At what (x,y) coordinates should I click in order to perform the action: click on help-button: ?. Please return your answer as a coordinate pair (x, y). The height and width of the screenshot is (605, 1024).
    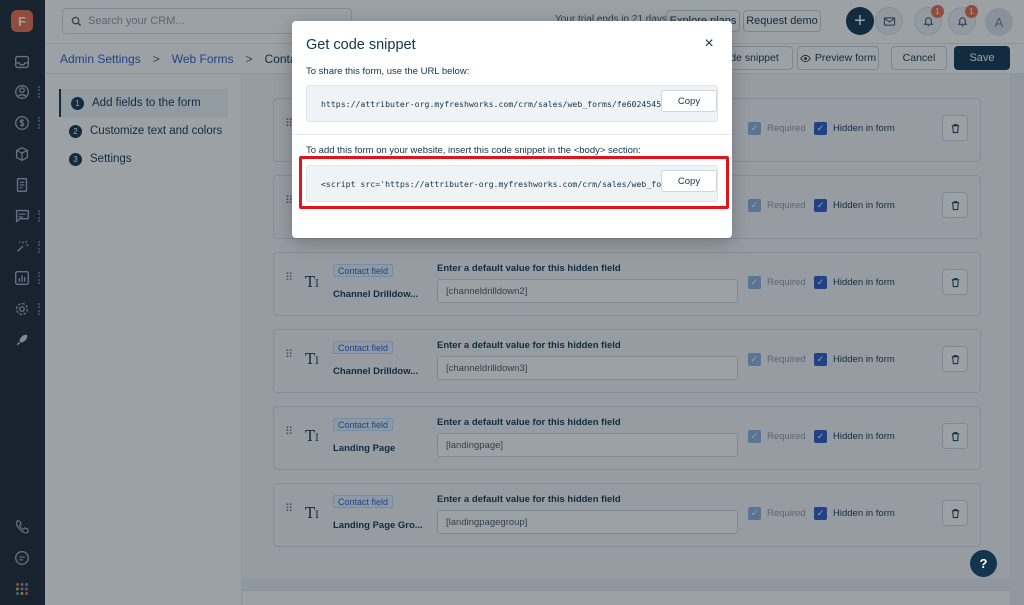
    Looking at the image, I should click on (983, 563).